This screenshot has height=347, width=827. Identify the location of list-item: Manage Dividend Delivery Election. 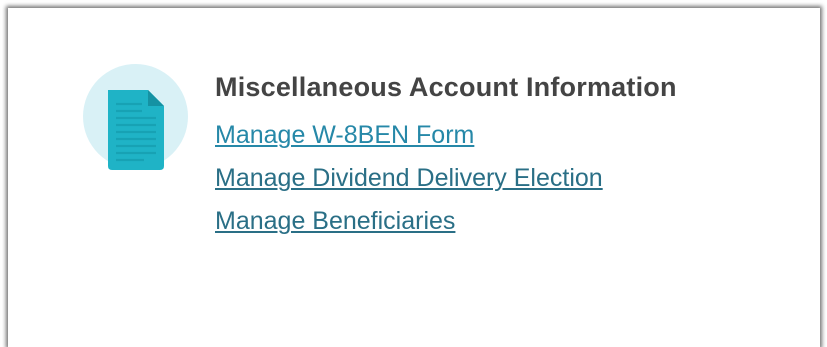
(446, 184).